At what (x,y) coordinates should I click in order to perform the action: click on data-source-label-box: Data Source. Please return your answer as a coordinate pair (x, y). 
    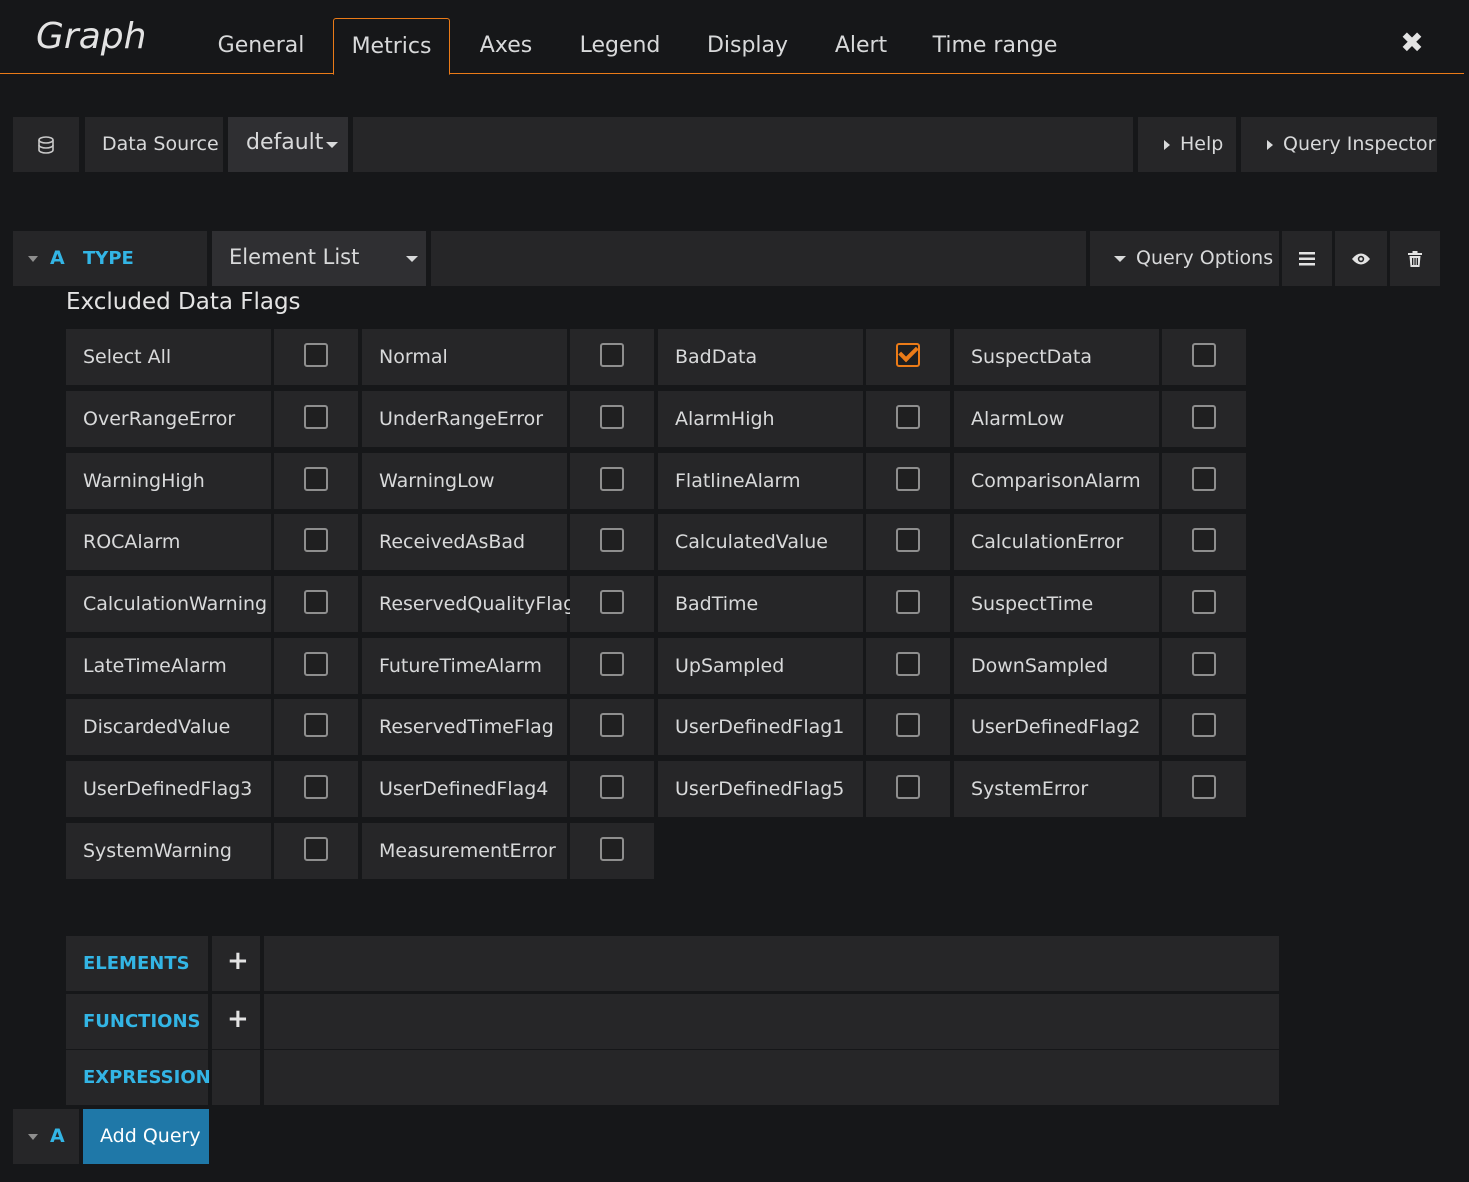
    Looking at the image, I should click on (154, 144).